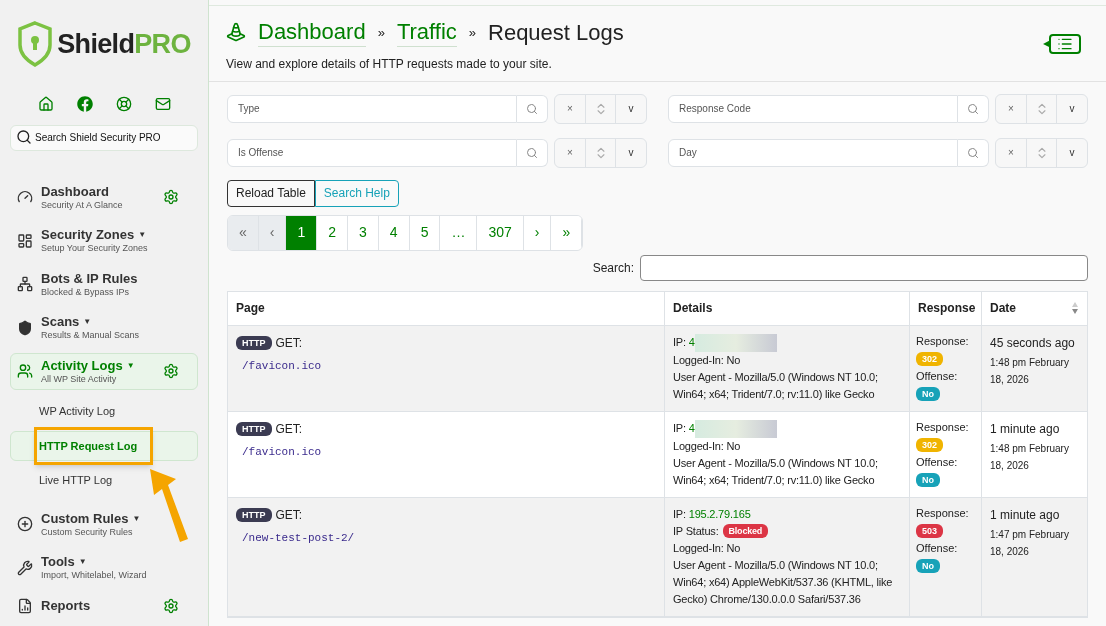 This screenshot has width=1106, height=626. I want to click on users-icon, so click(25, 371).